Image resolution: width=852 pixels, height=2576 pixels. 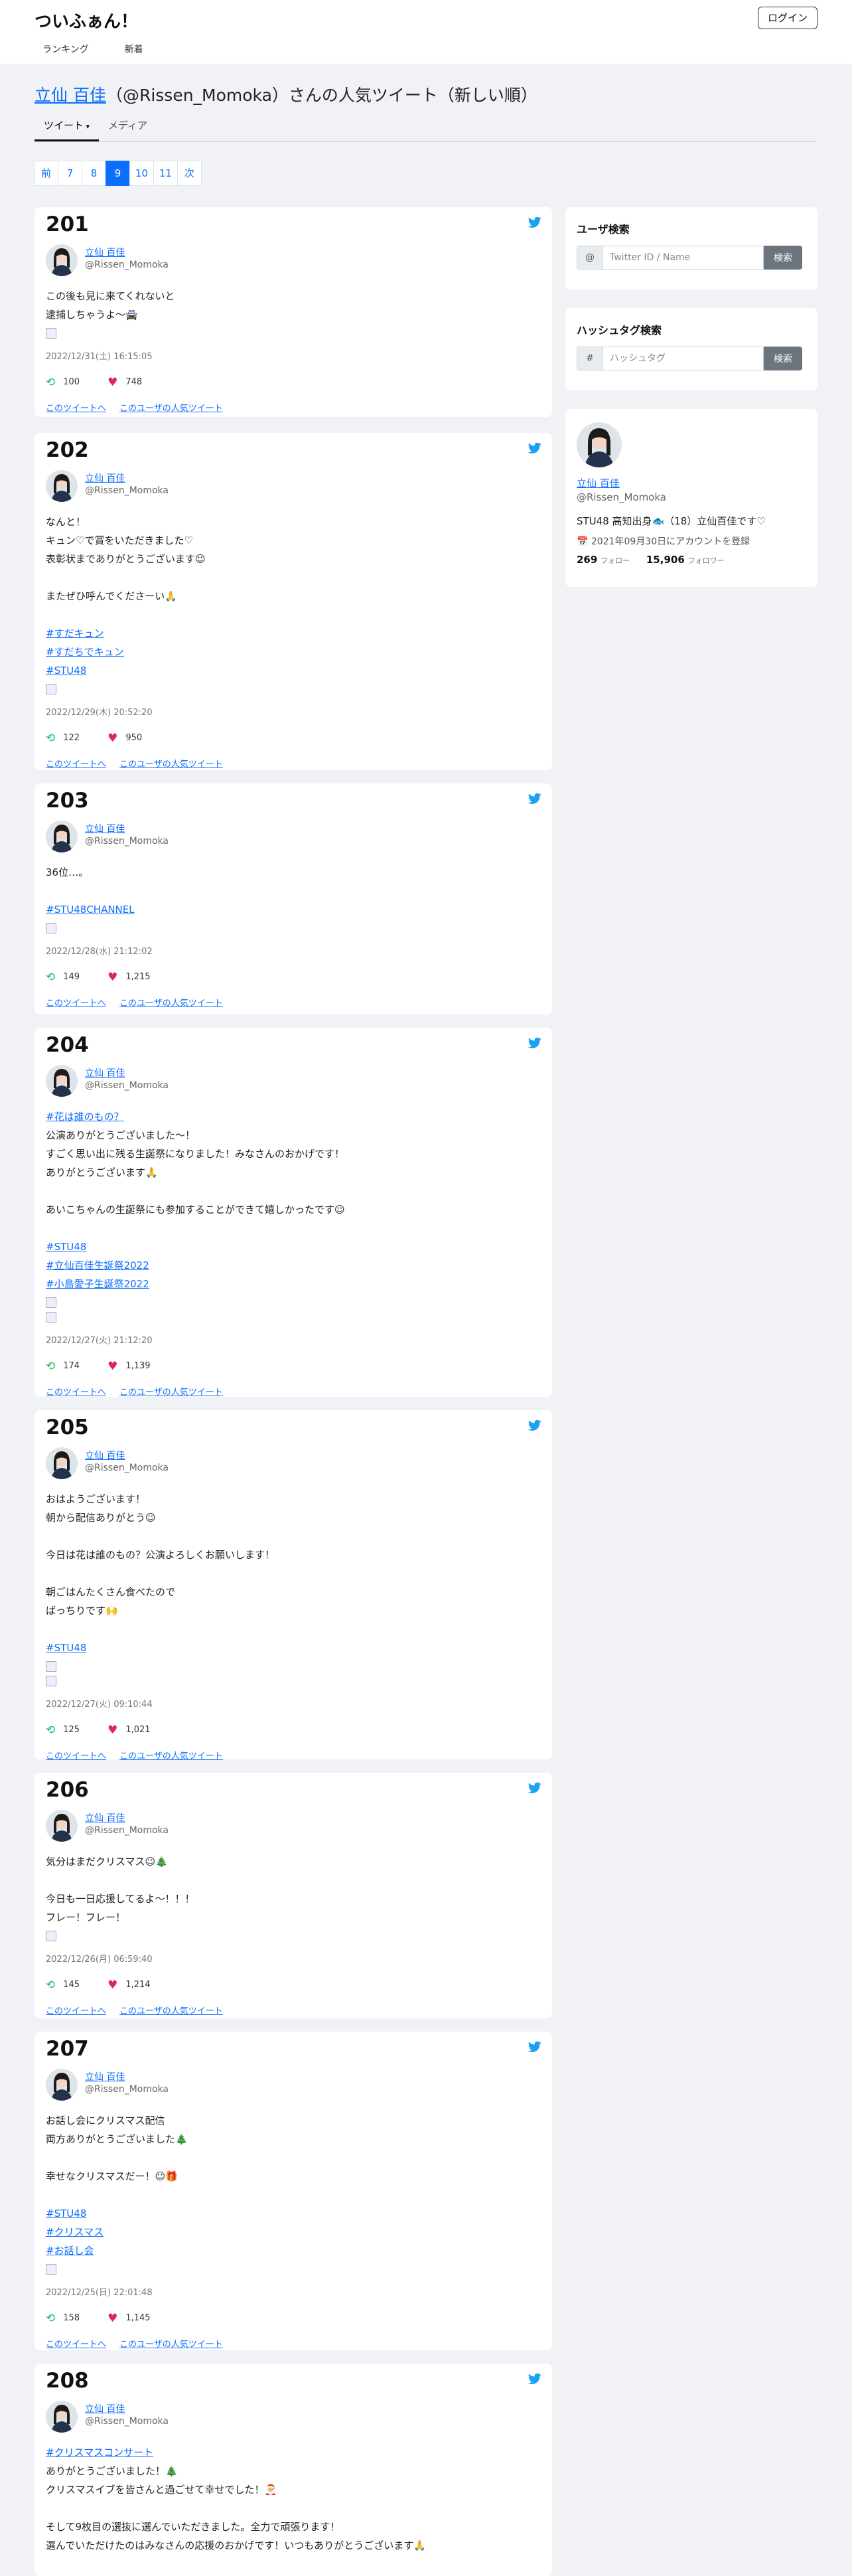 I want to click on page-link: 11, so click(x=165, y=173).